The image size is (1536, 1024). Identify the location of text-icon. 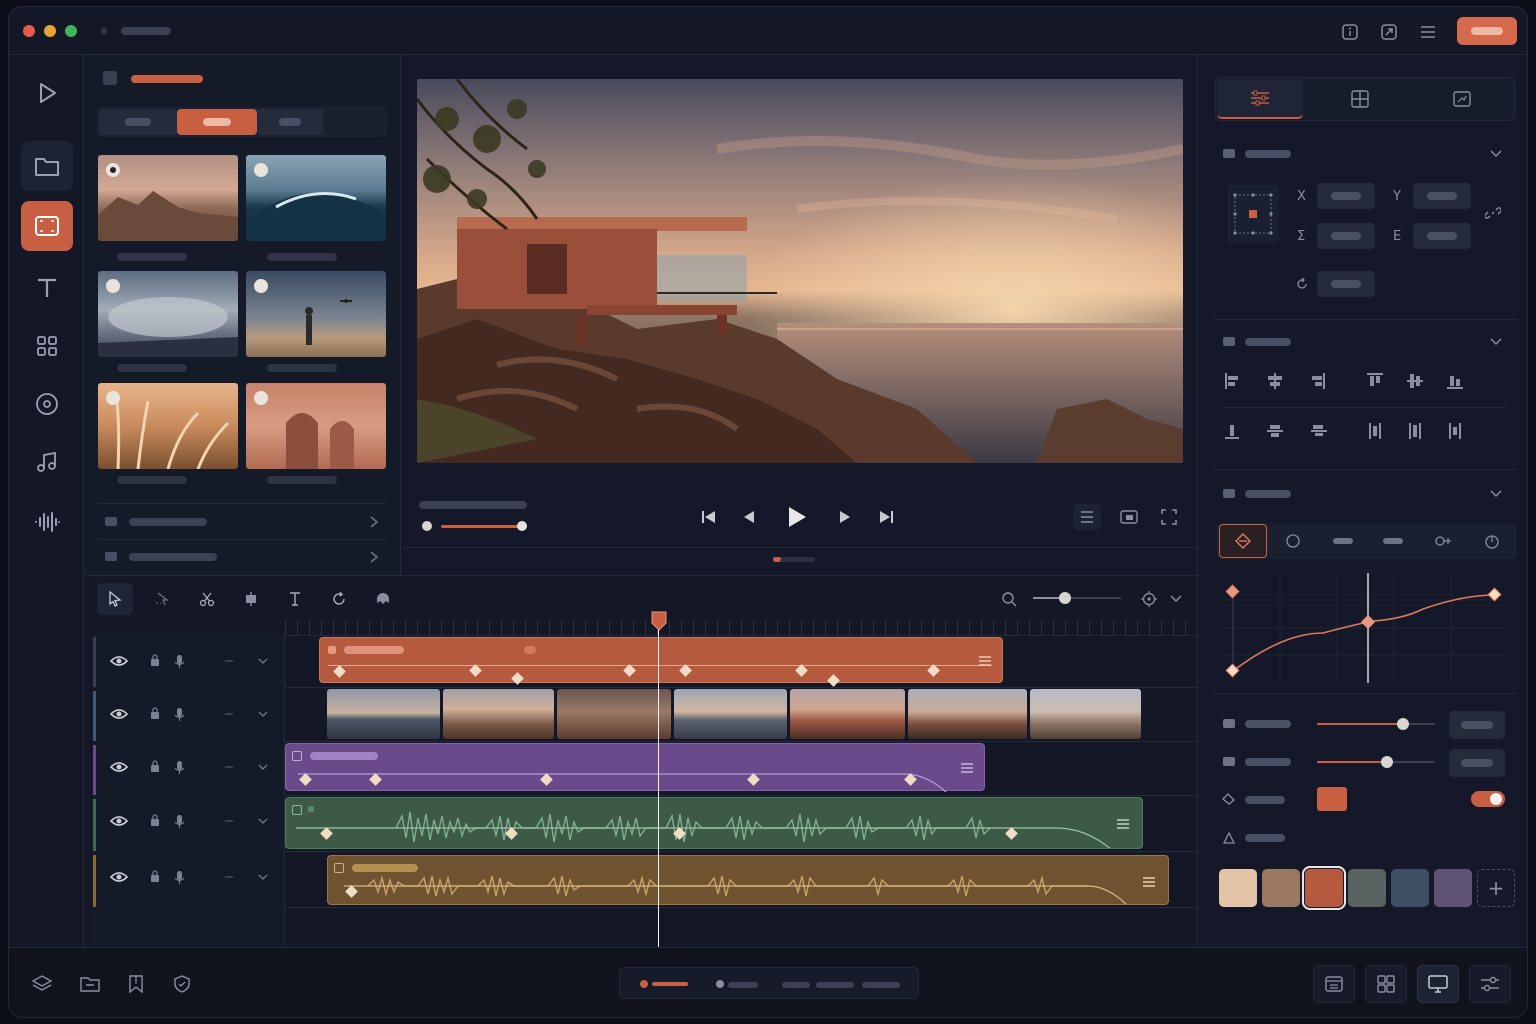
(47, 288).